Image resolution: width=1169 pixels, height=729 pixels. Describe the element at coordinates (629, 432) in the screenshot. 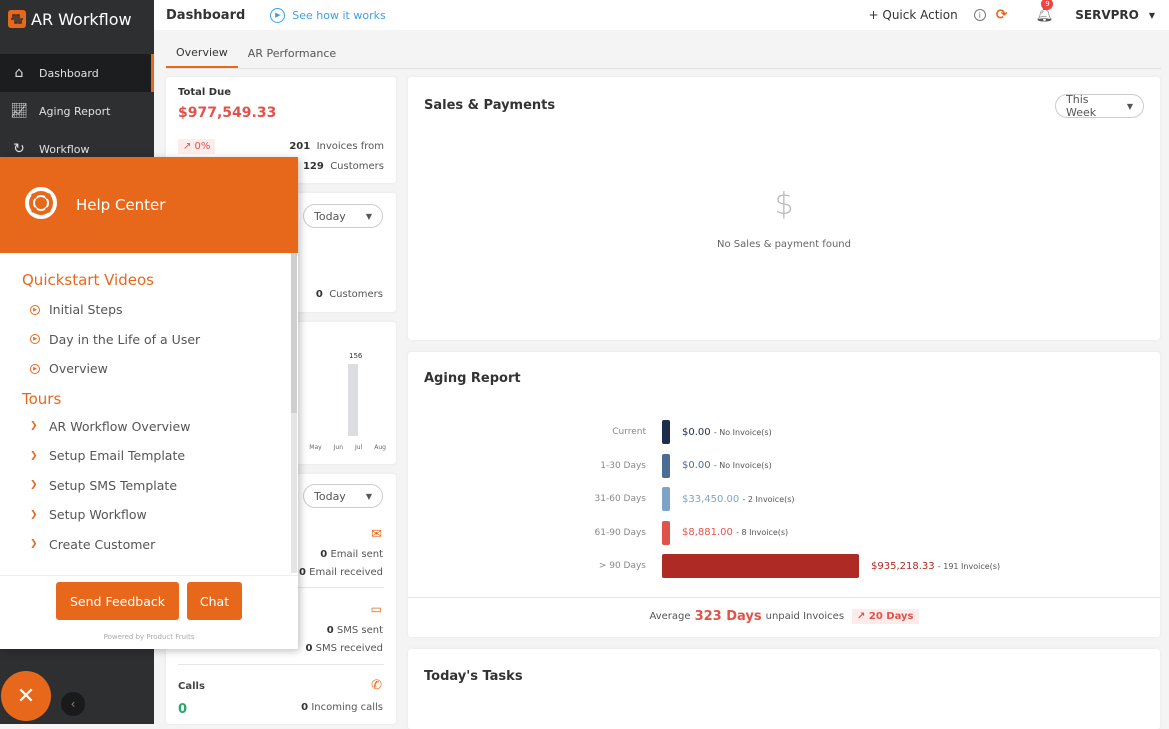

I see `aging-label: Current` at that location.